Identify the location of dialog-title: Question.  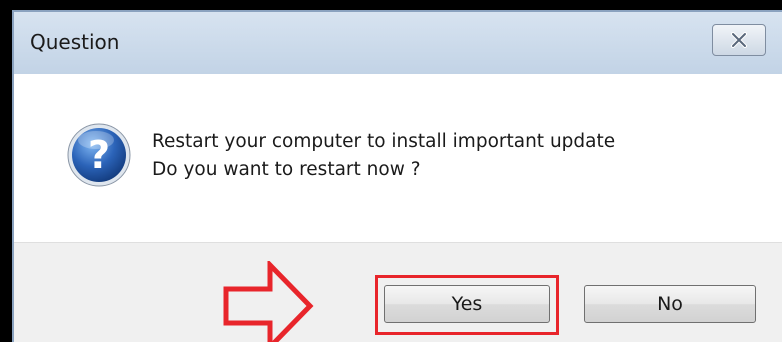
(75, 42).